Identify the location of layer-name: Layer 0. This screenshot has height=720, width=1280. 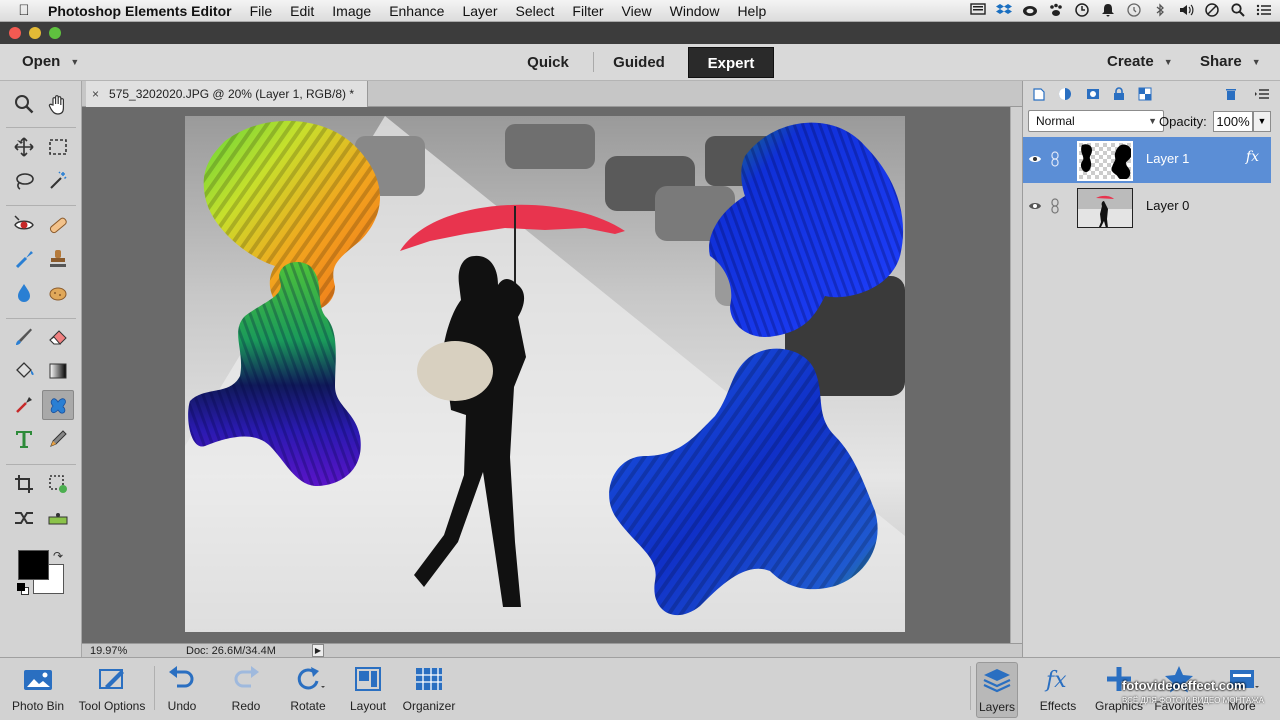
(1167, 205).